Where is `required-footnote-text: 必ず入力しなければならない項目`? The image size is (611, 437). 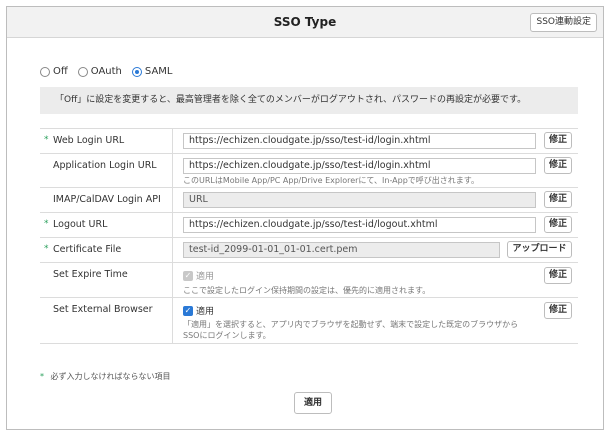
required-footnote-text: 必ず入力しなければならない項目 is located at coordinates (110, 376).